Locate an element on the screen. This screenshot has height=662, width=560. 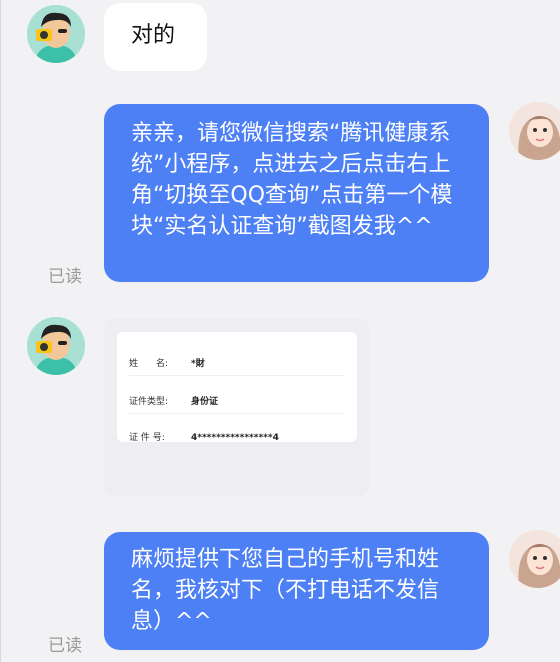
image-message: 姓 名: *財 证件类型: 身份证 证 件 号: 4****************4 is located at coordinates (236, 407).